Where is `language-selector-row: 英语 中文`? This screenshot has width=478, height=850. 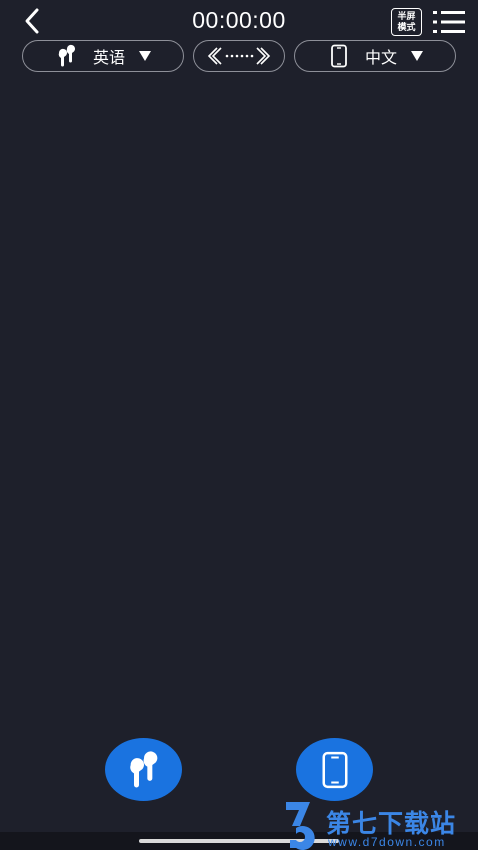 language-selector-row: 英语 中文 is located at coordinates (239, 57).